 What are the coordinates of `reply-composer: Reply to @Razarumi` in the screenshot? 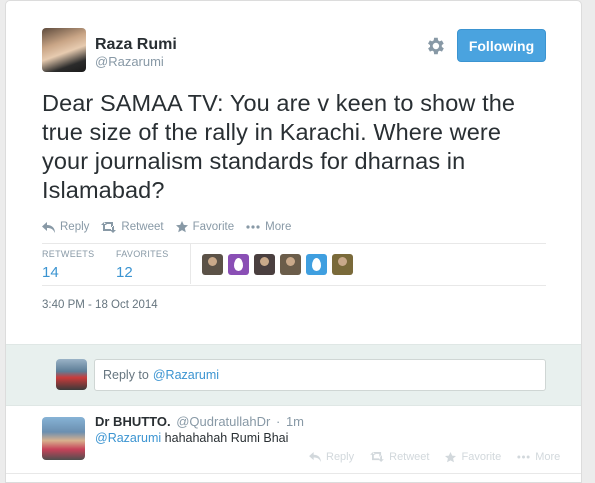 It's located at (293, 375).